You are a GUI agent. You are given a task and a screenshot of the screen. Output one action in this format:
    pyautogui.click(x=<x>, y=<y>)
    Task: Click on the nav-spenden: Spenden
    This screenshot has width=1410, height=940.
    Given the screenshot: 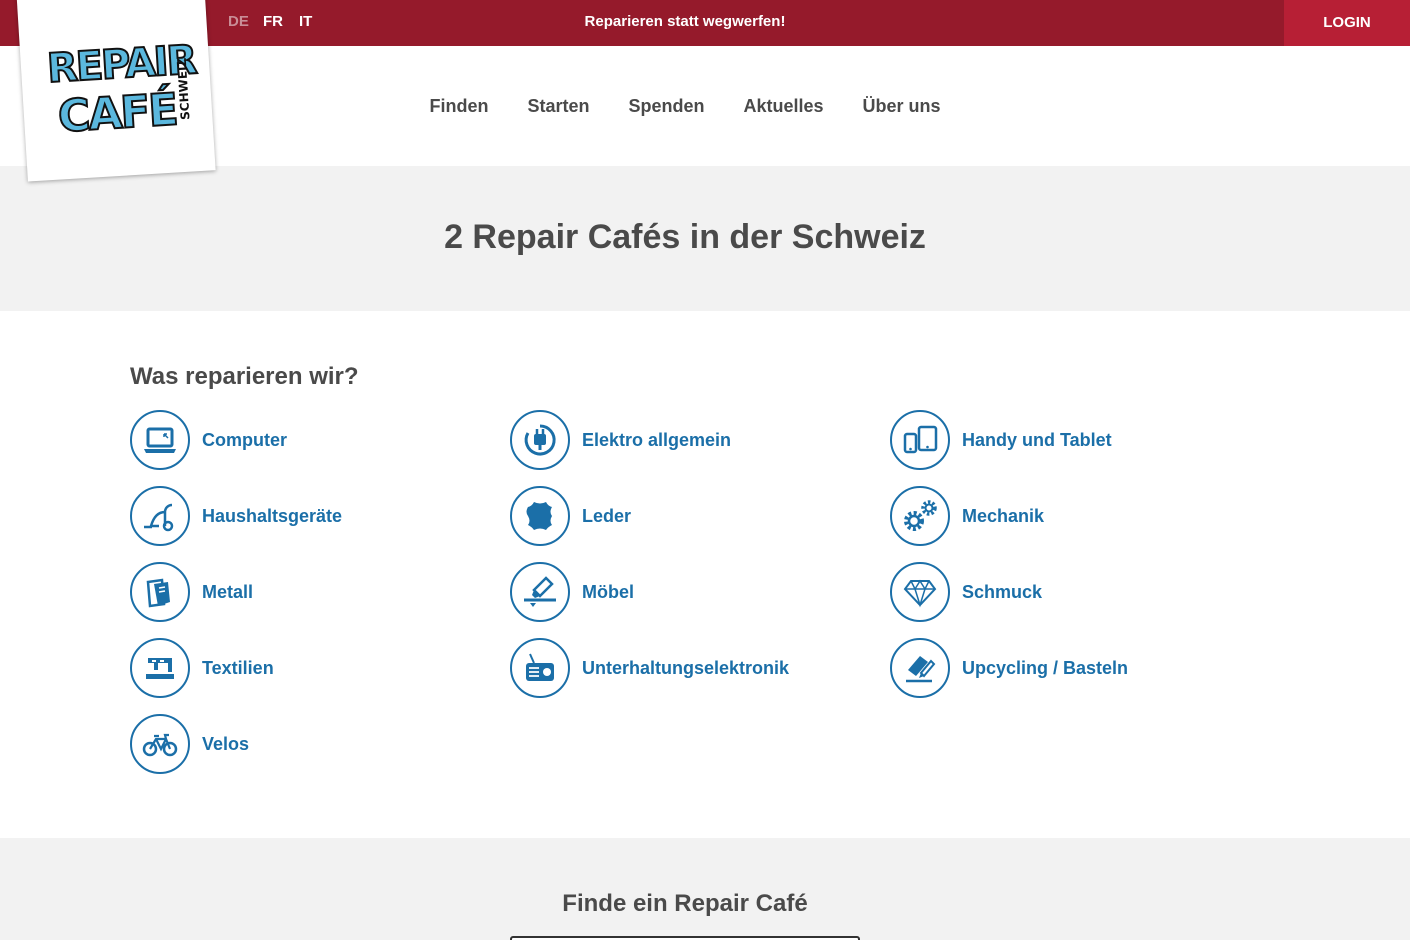 What is the action you would take?
    pyautogui.click(x=666, y=106)
    